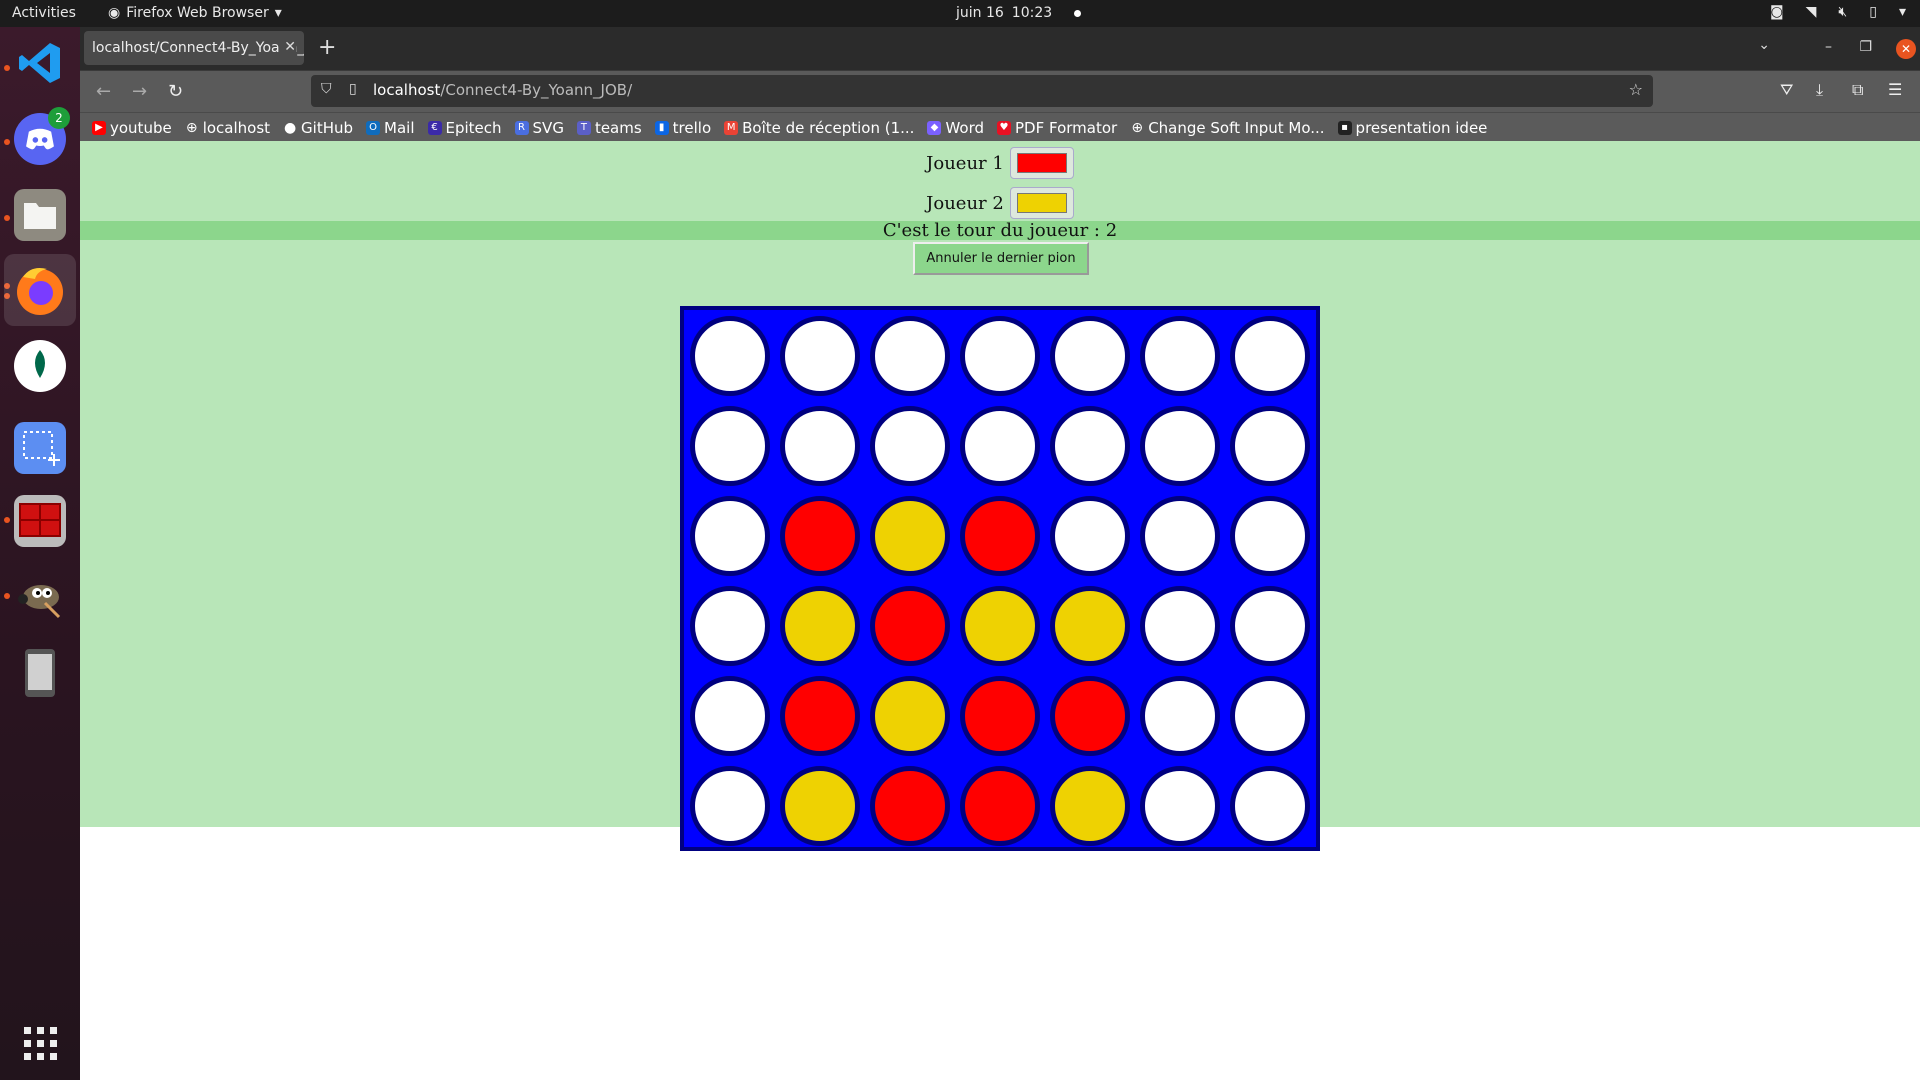  What do you see at coordinates (39, 602) in the screenshot?
I see `gimp-icon` at bounding box center [39, 602].